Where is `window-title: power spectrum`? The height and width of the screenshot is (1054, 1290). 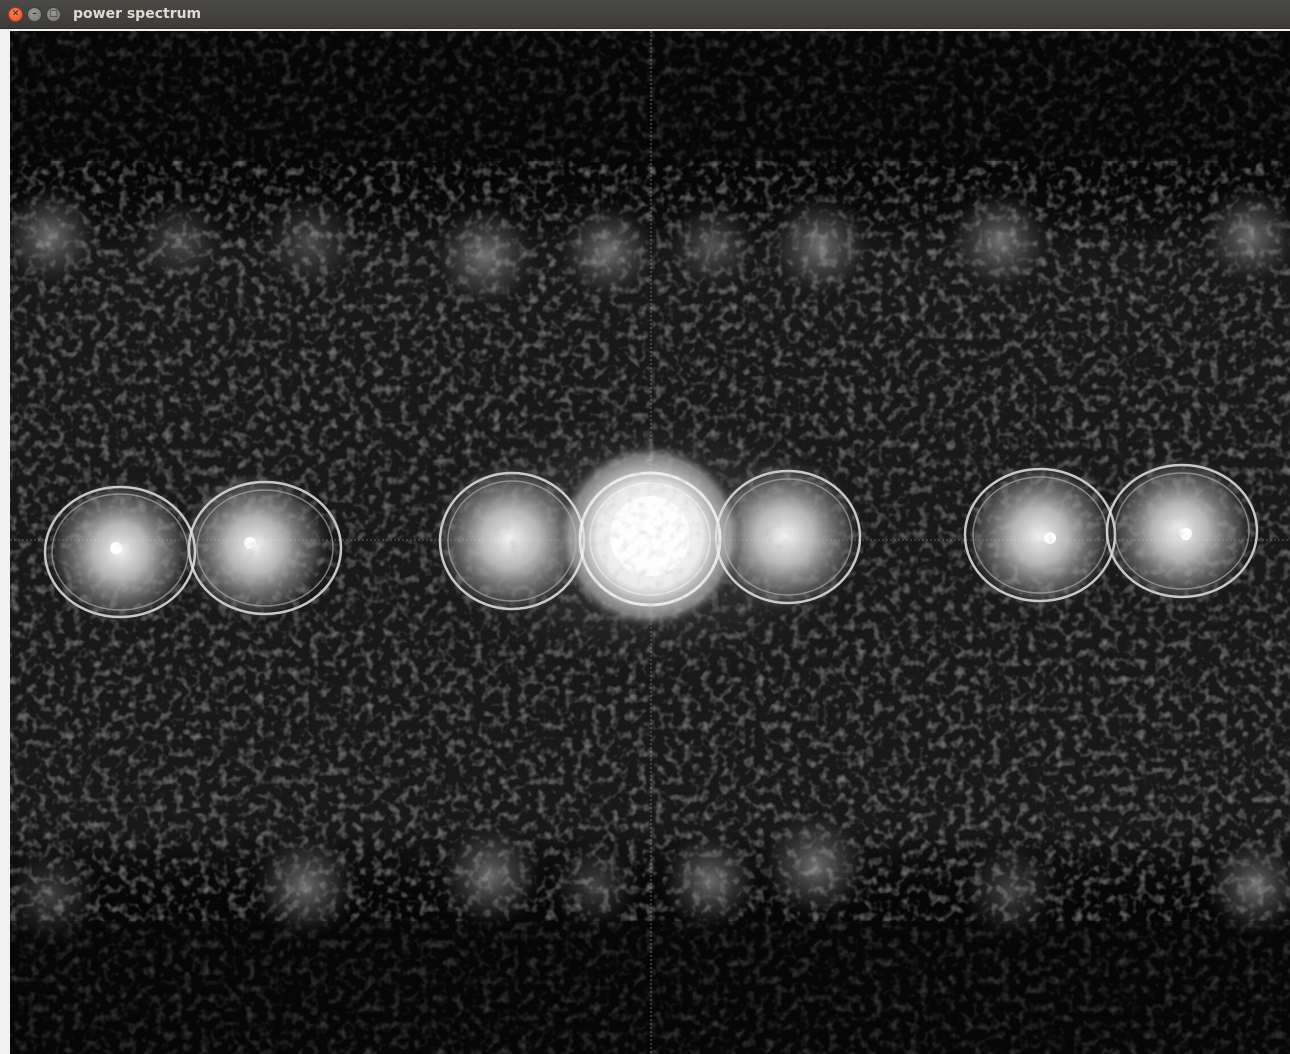
window-title: power spectrum is located at coordinates (137, 14).